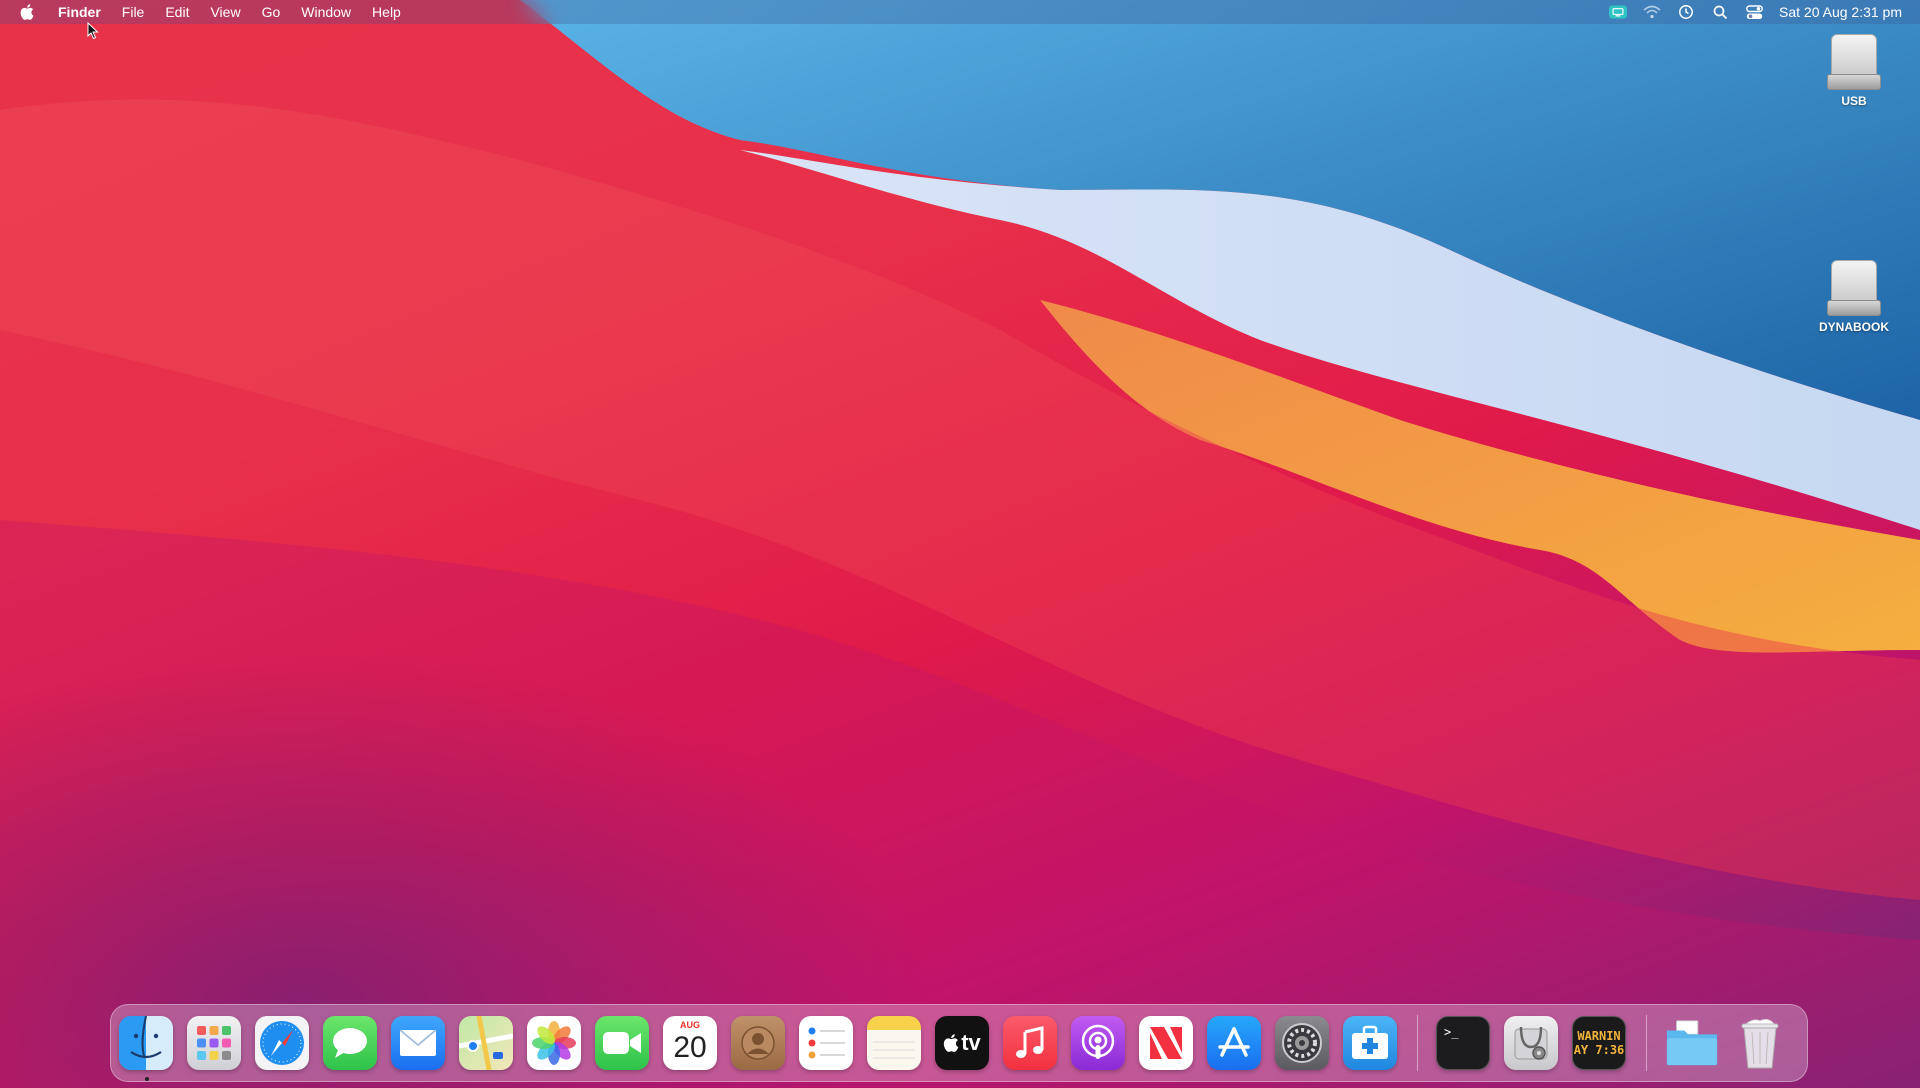 Image resolution: width=1920 pixels, height=1088 pixels. I want to click on music-icon, so click(1030, 1042).